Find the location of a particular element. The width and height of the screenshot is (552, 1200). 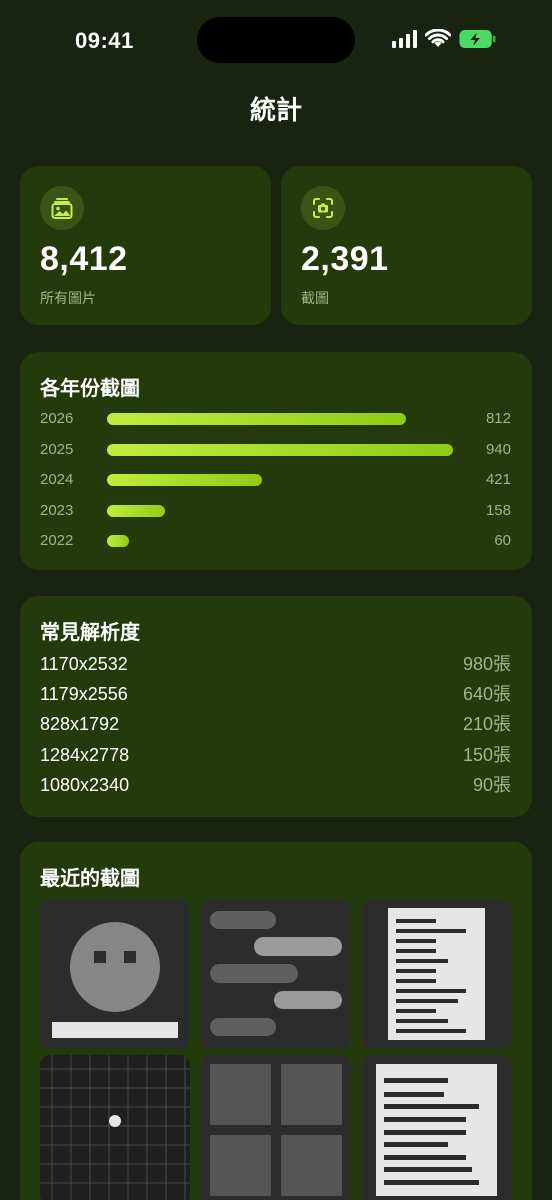

recent-section-title: 最近的截圖 is located at coordinates (90, 879).